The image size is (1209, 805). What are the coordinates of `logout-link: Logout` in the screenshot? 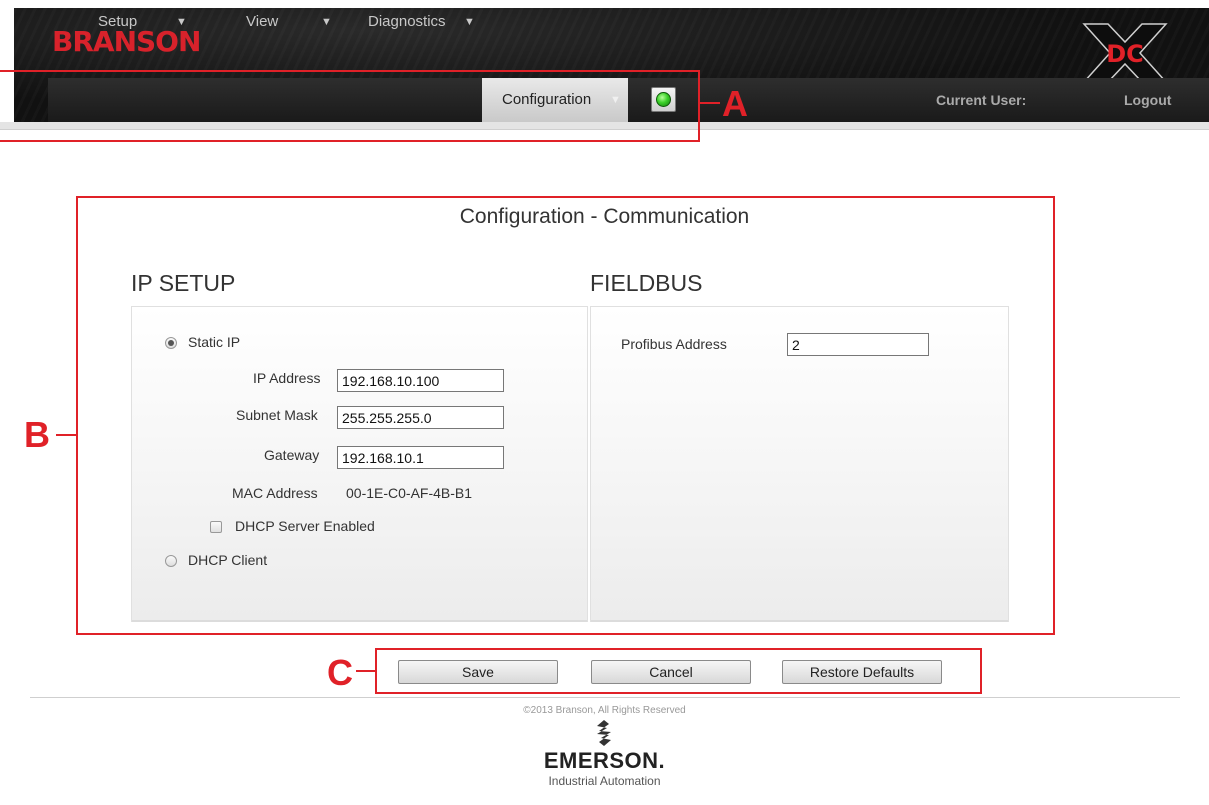 It's located at (1147, 100).